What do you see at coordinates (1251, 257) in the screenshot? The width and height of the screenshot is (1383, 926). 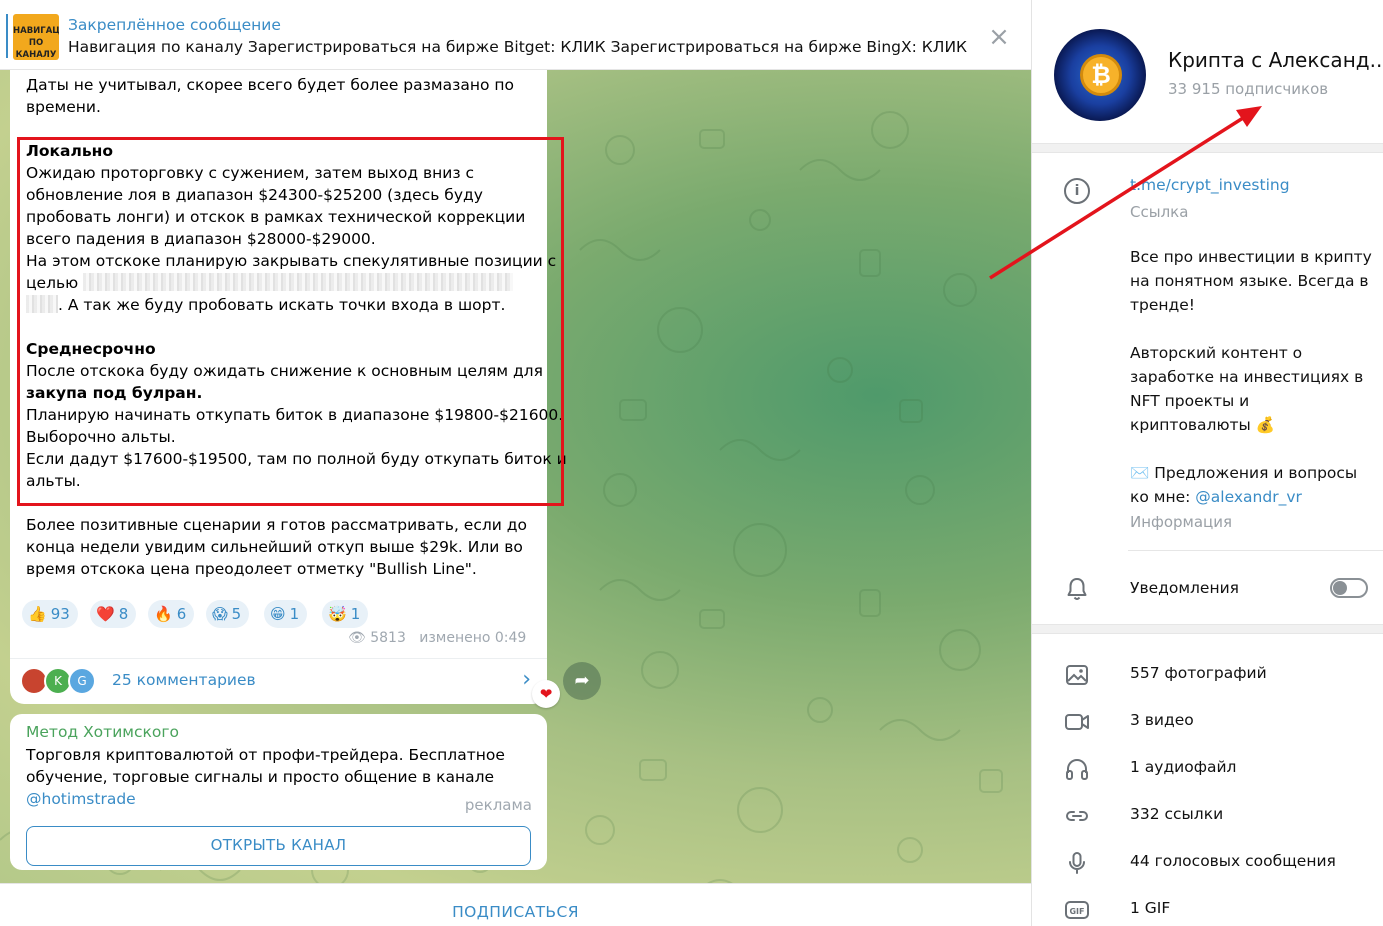 I see `about-line: Все про инвестиции в крипту` at bounding box center [1251, 257].